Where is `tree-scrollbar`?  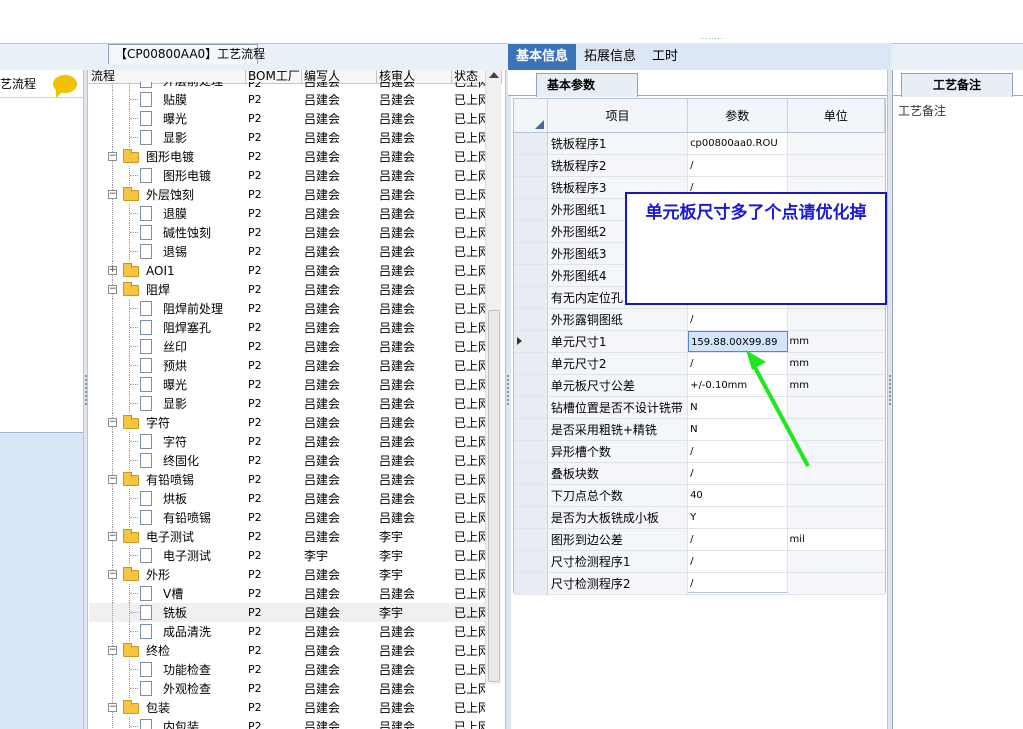 tree-scrollbar is located at coordinates (493, 377).